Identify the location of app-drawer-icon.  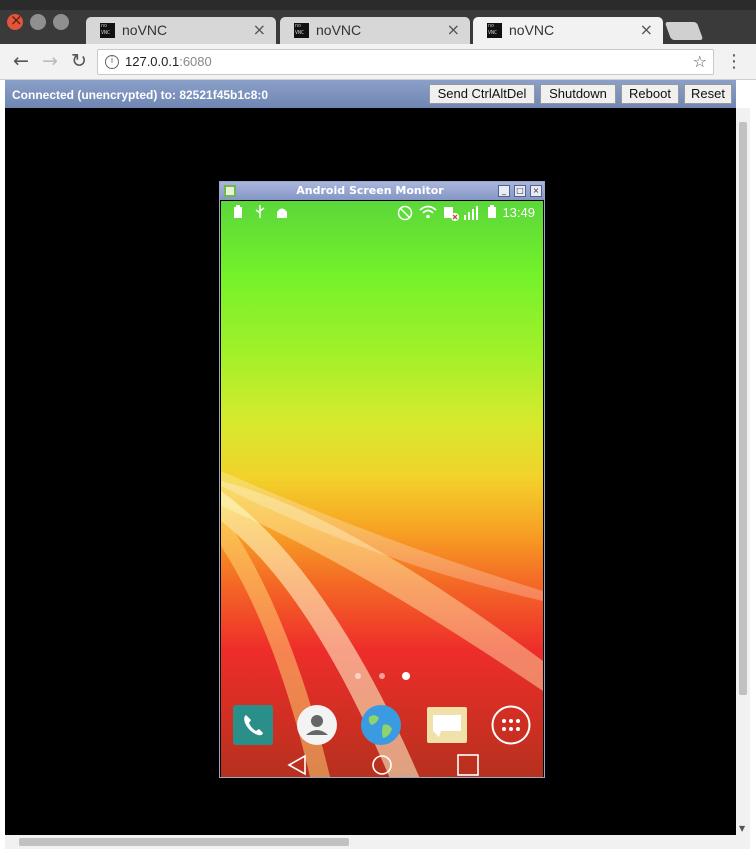
(511, 725).